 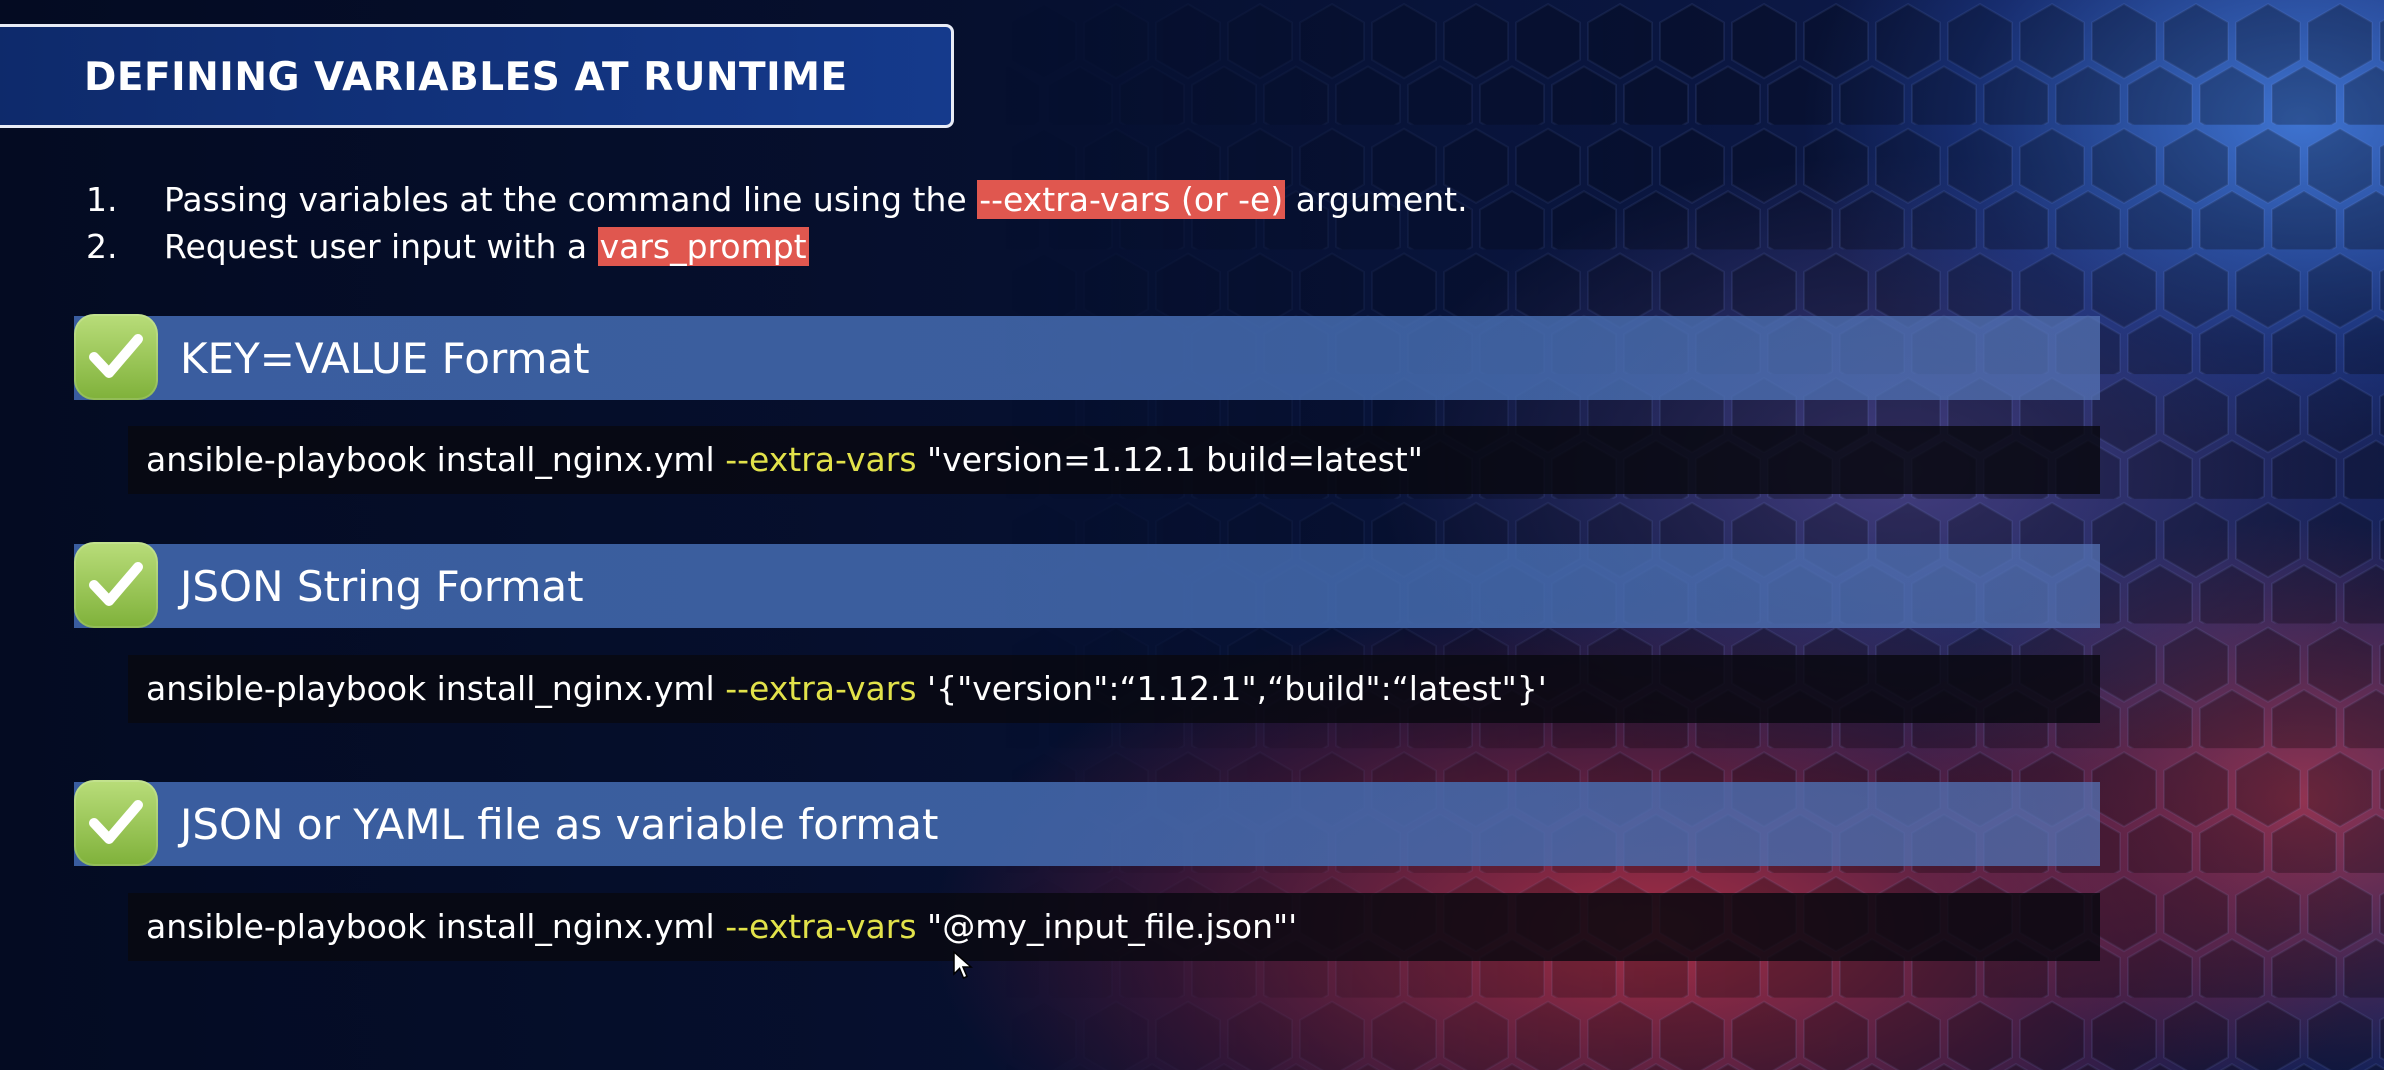 I want to click on section-title: KEY=VALUE Format, so click(x=385, y=358).